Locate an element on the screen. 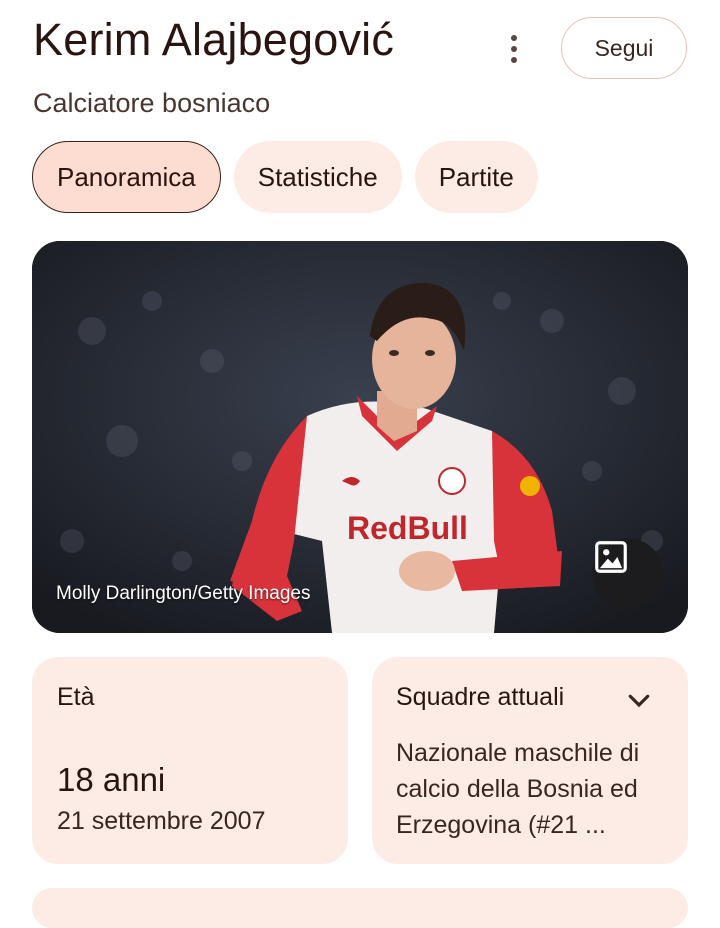 The width and height of the screenshot is (720, 928). more-options-icon is located at coordinates (514, 49).